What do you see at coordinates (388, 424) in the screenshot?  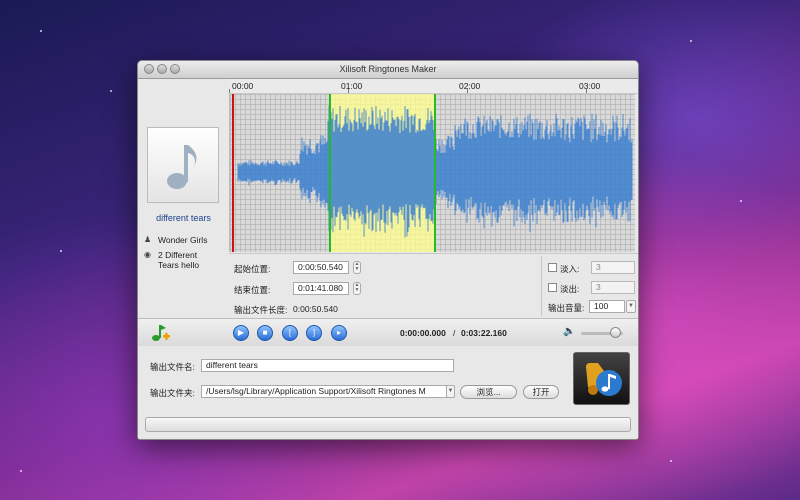 I see `conversion-progress-bar` at bounding box center [388, 424].